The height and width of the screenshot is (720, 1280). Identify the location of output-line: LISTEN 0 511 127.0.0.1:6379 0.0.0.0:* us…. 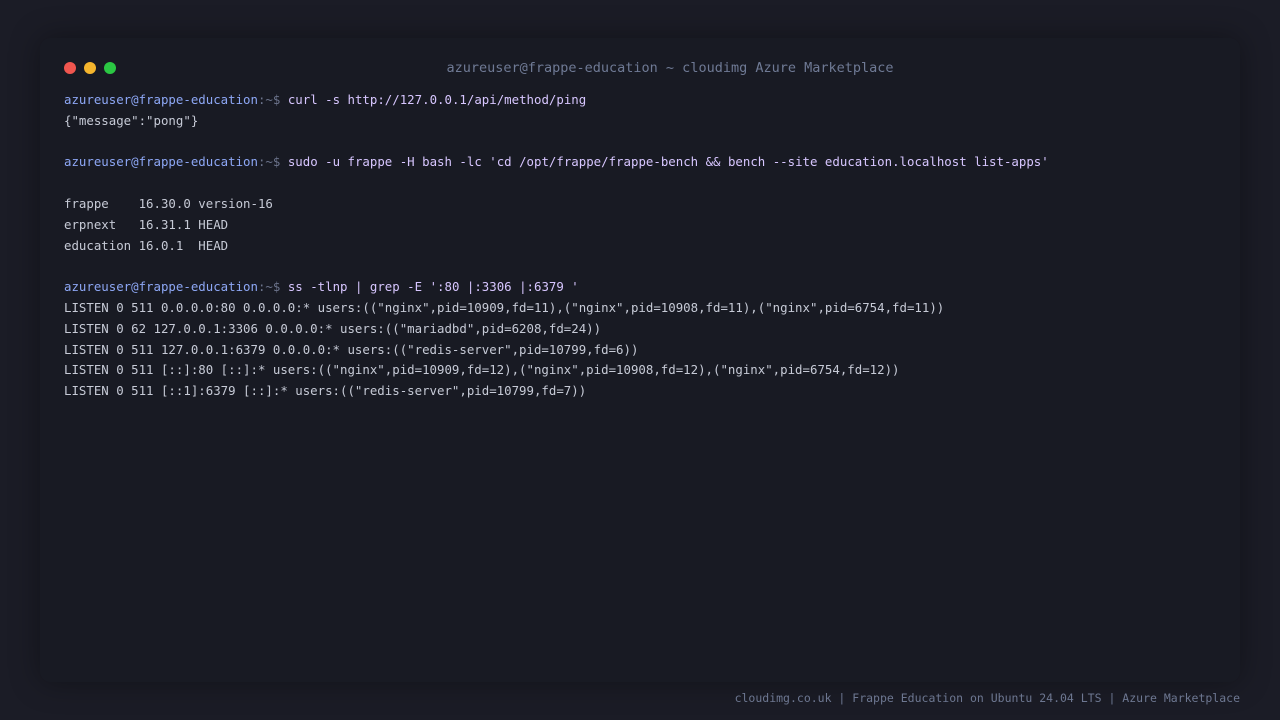
(351, 349).